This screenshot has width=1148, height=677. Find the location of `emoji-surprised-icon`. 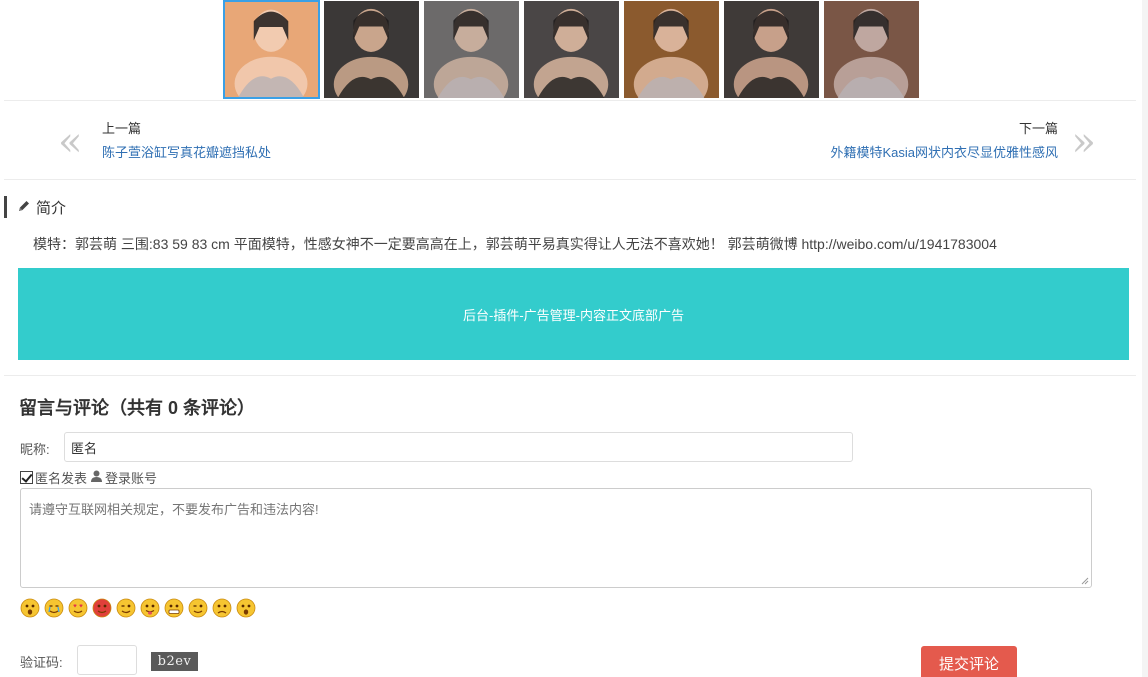

emoji-surprised-icon is located at coordinates (30, 609).